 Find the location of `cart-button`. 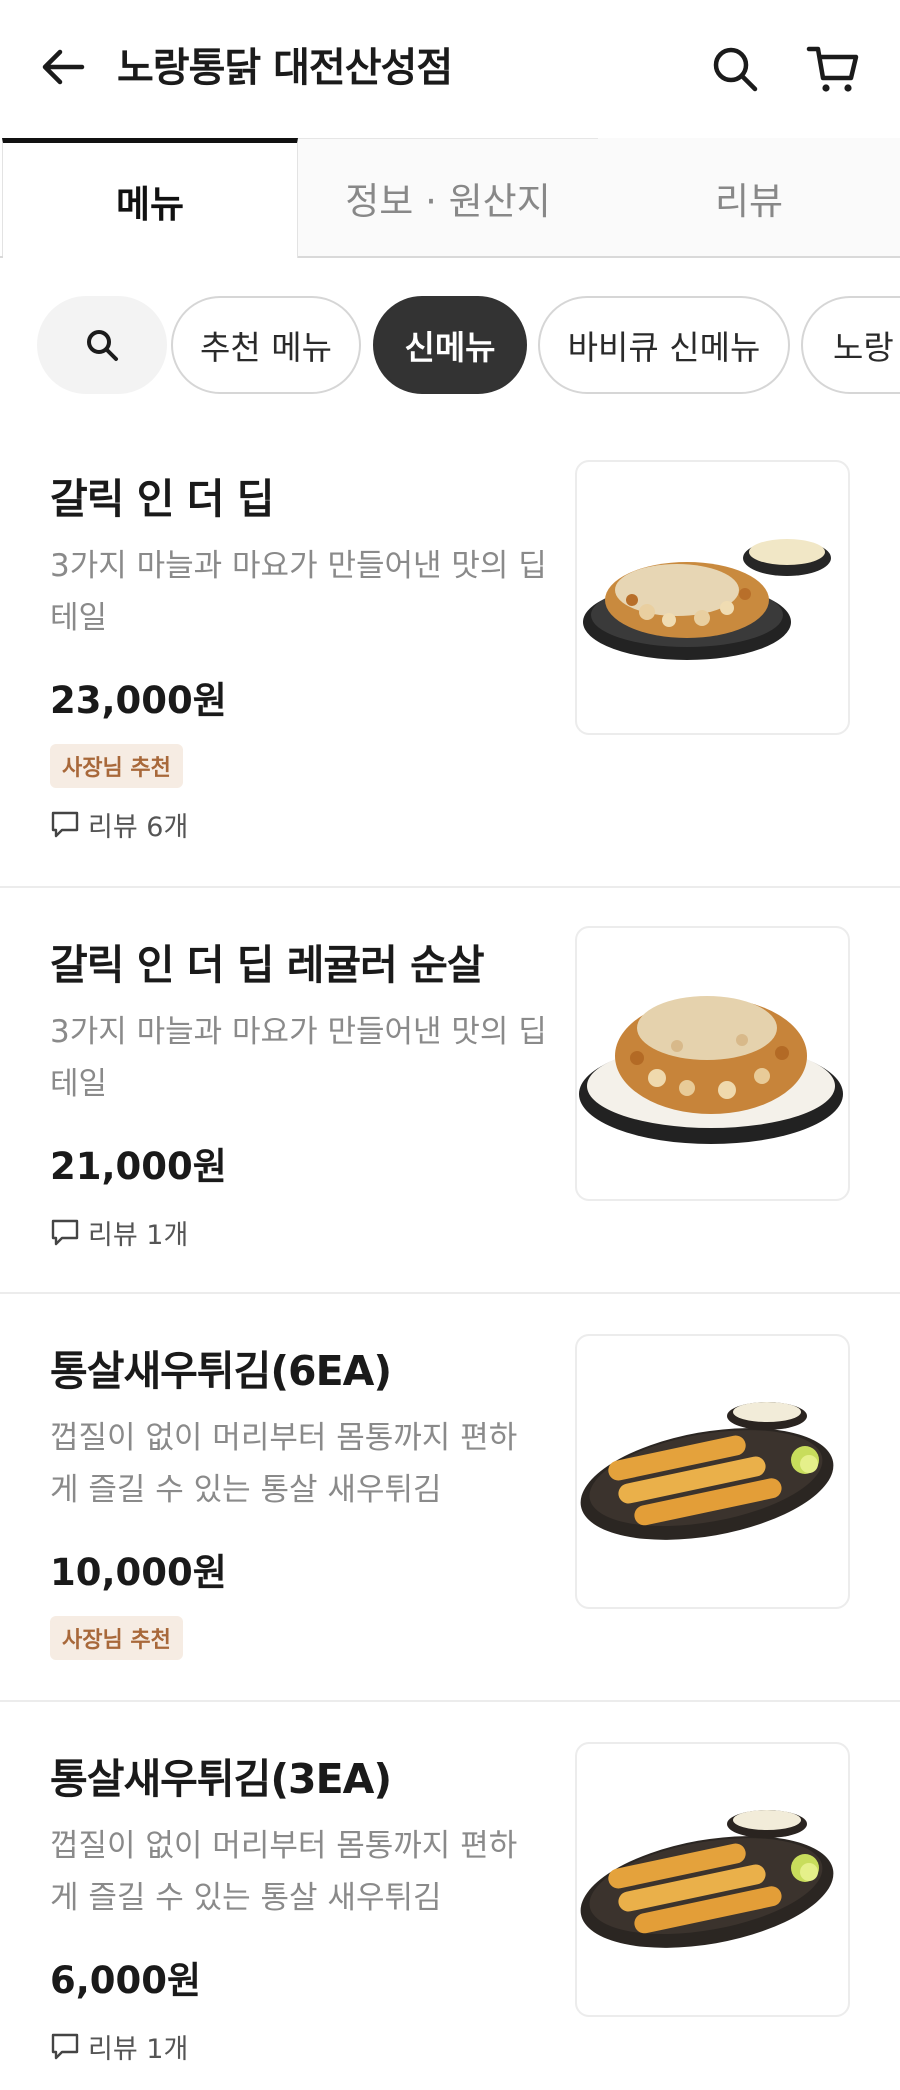

cart-button is located at coordinates (833, 69).